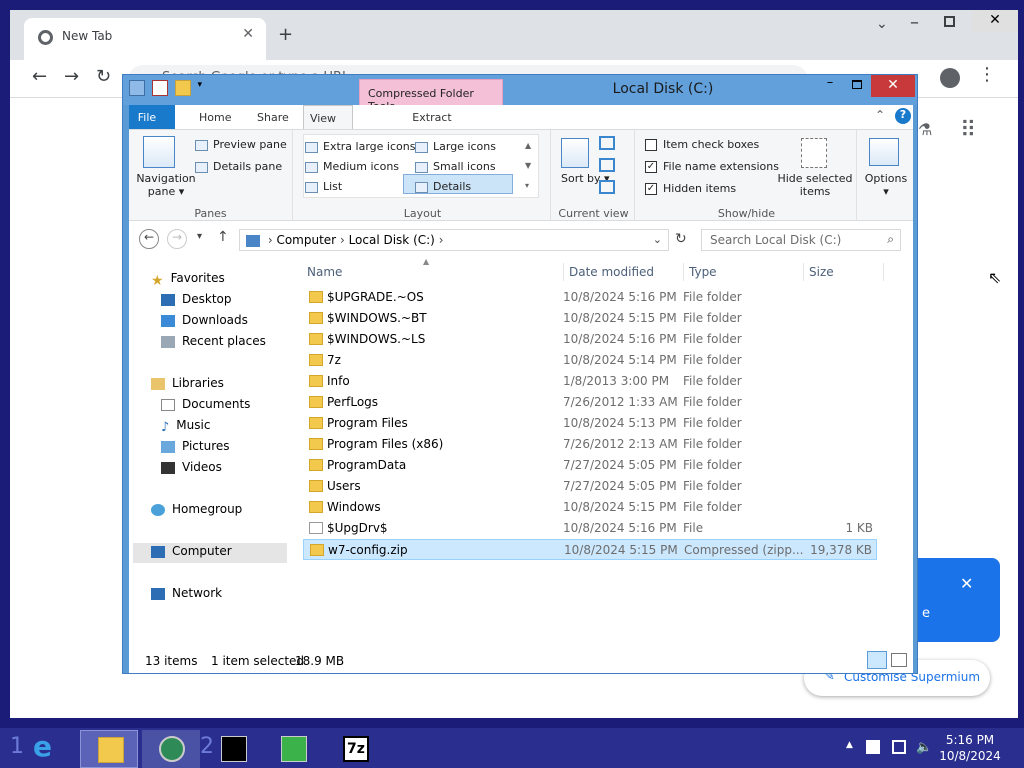 Image resolution: width=1024 pixels, height=768 pixels. I want to click on nav-libraries: Libraries, so click(187, 383).